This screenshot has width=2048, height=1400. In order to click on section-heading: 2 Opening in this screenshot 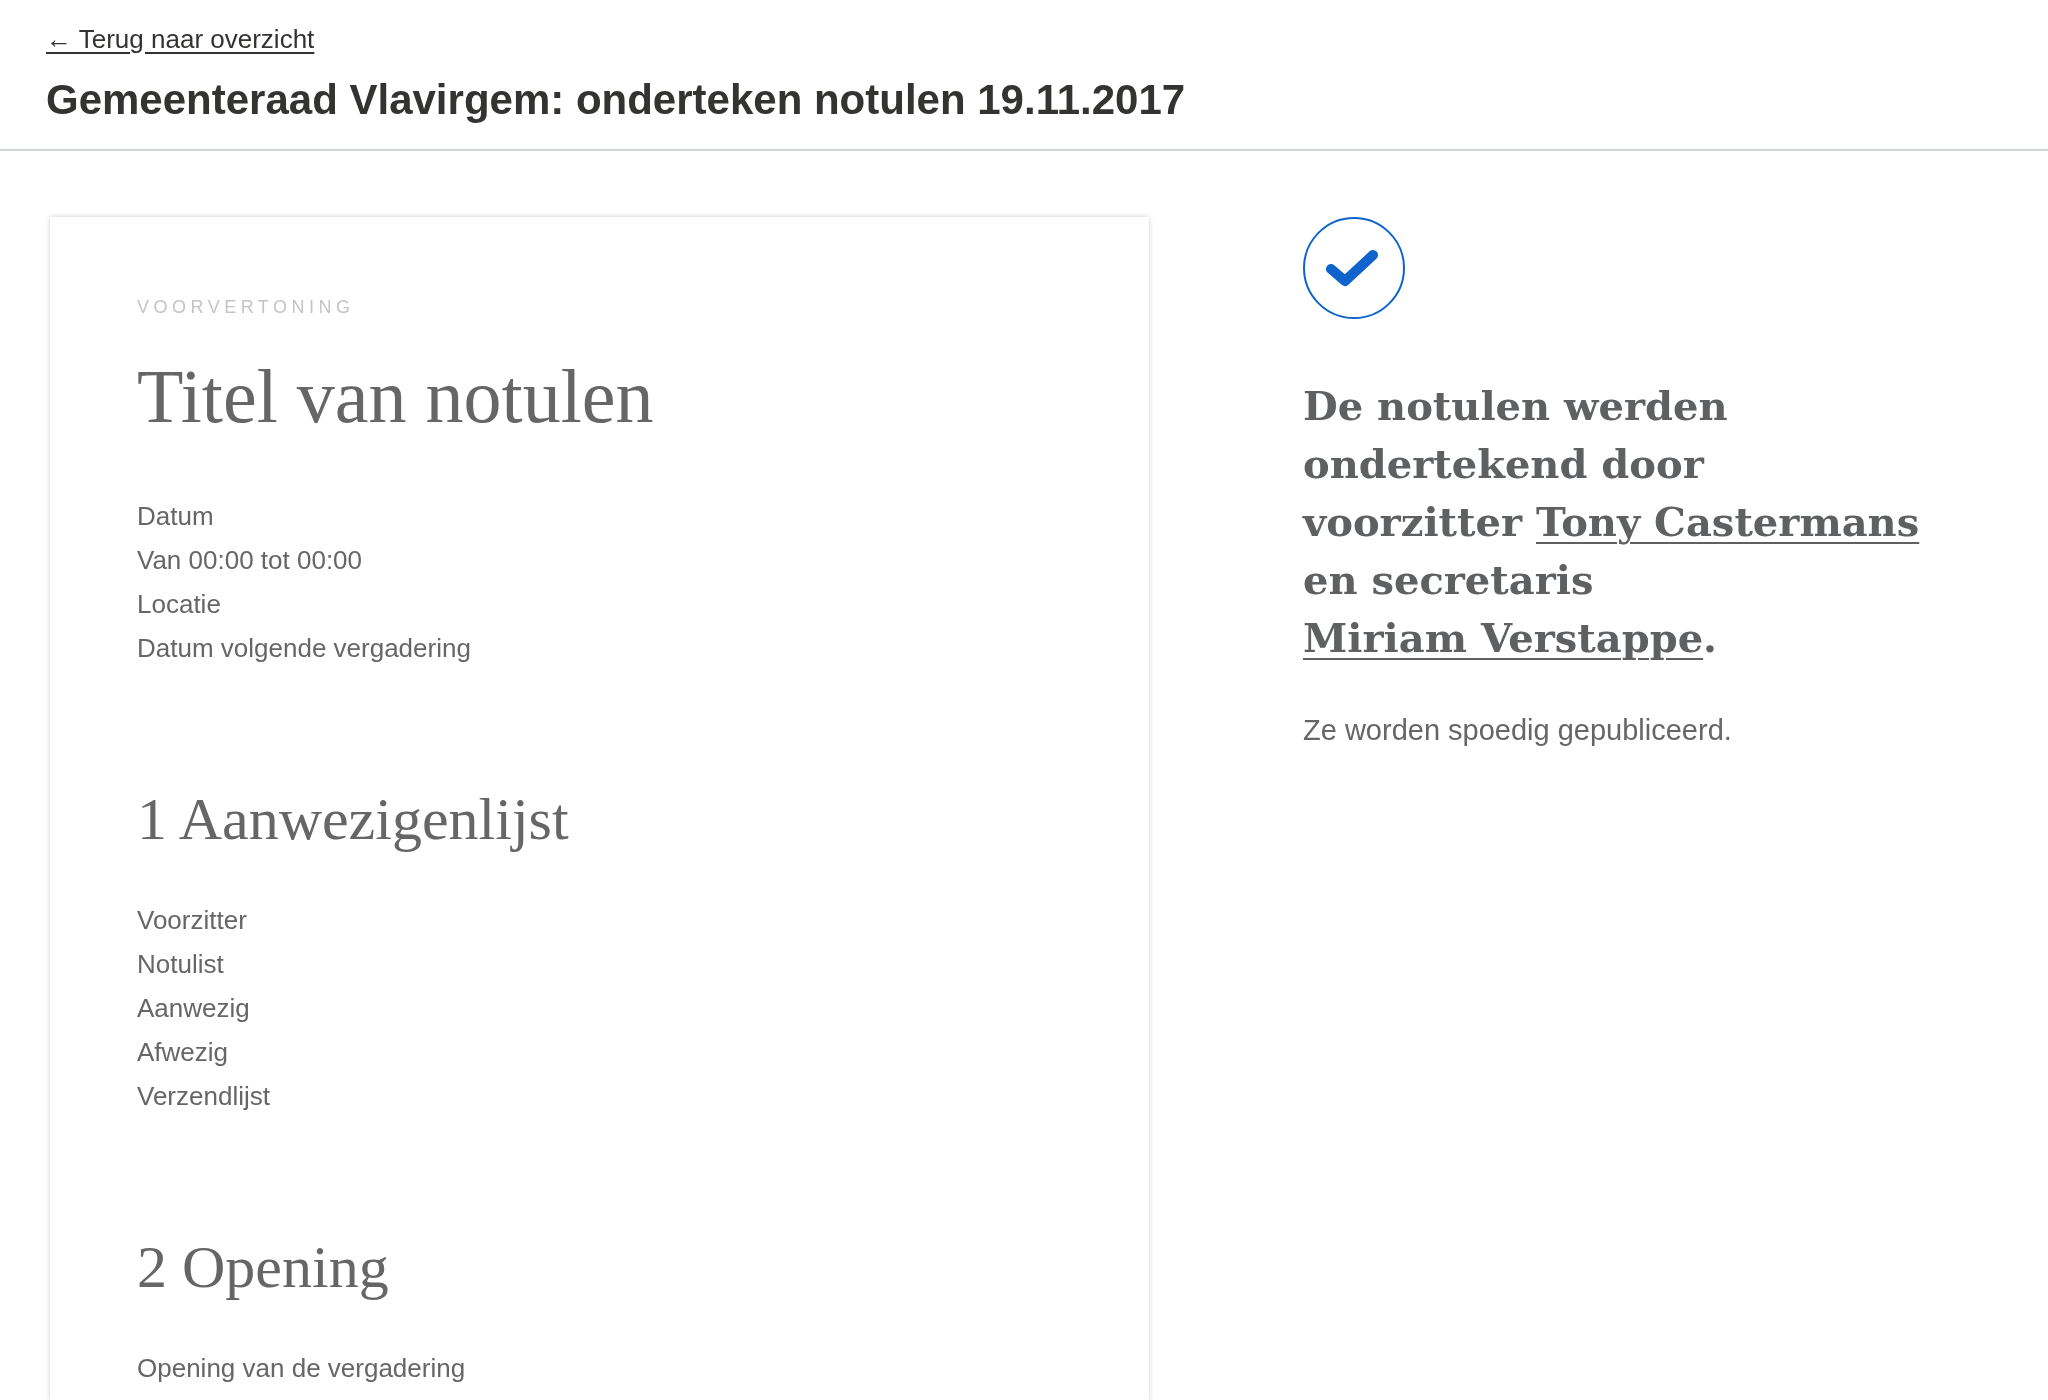, I will do `click(263, 1267)`.